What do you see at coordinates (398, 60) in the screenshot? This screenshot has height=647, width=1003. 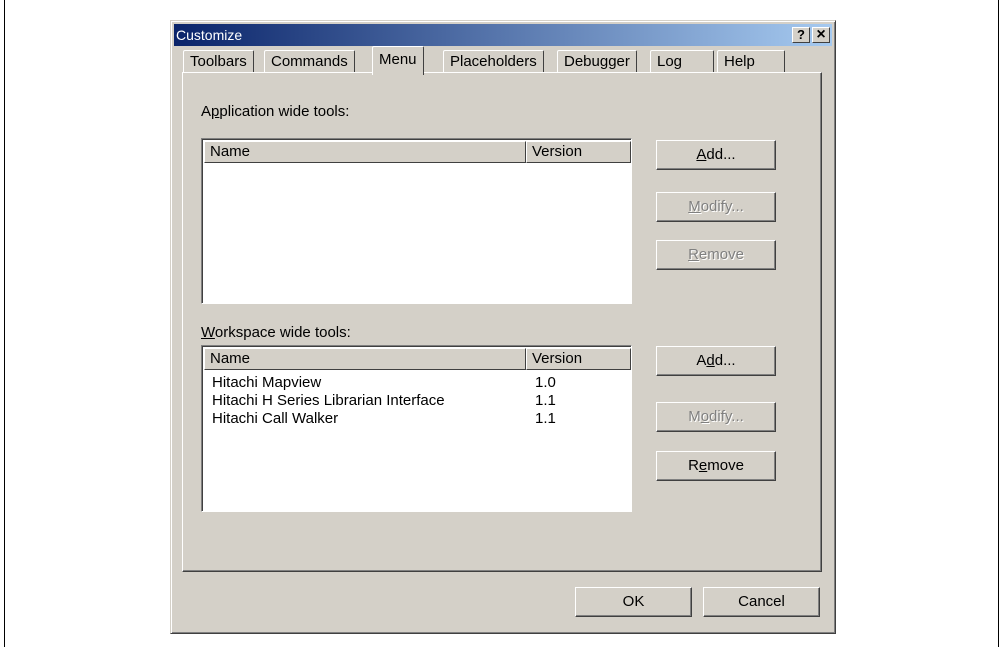 I see `tab-menu: Menu` at bounding box center [398, 60].